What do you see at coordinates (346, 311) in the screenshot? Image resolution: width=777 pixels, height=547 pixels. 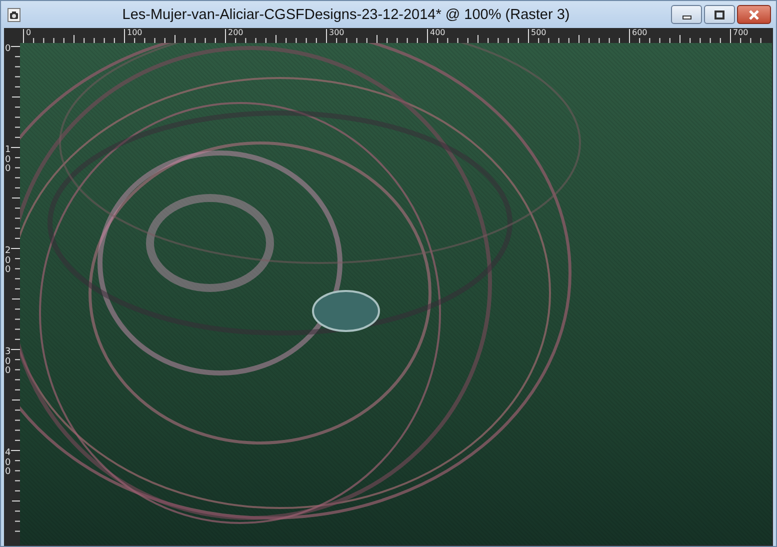 I see `oval-shape` at bounding box center [346, 311].